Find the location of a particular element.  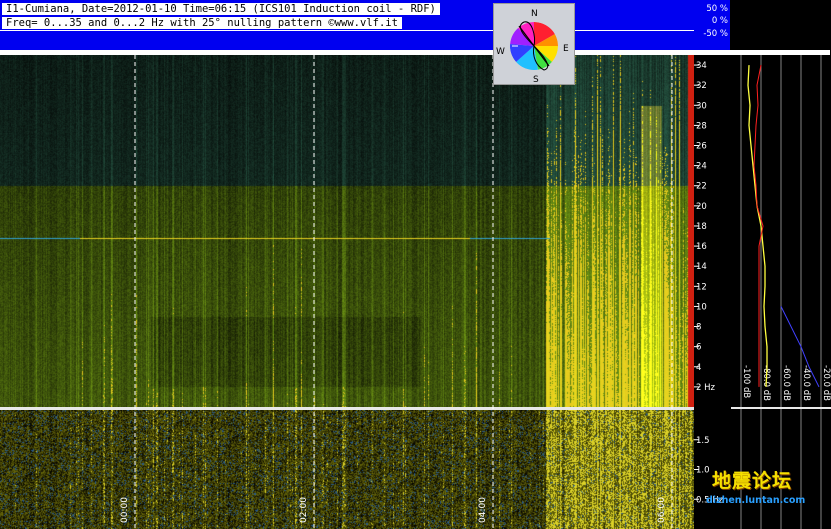

freq-tick-label: 18 is located at coordinates (701, 227).